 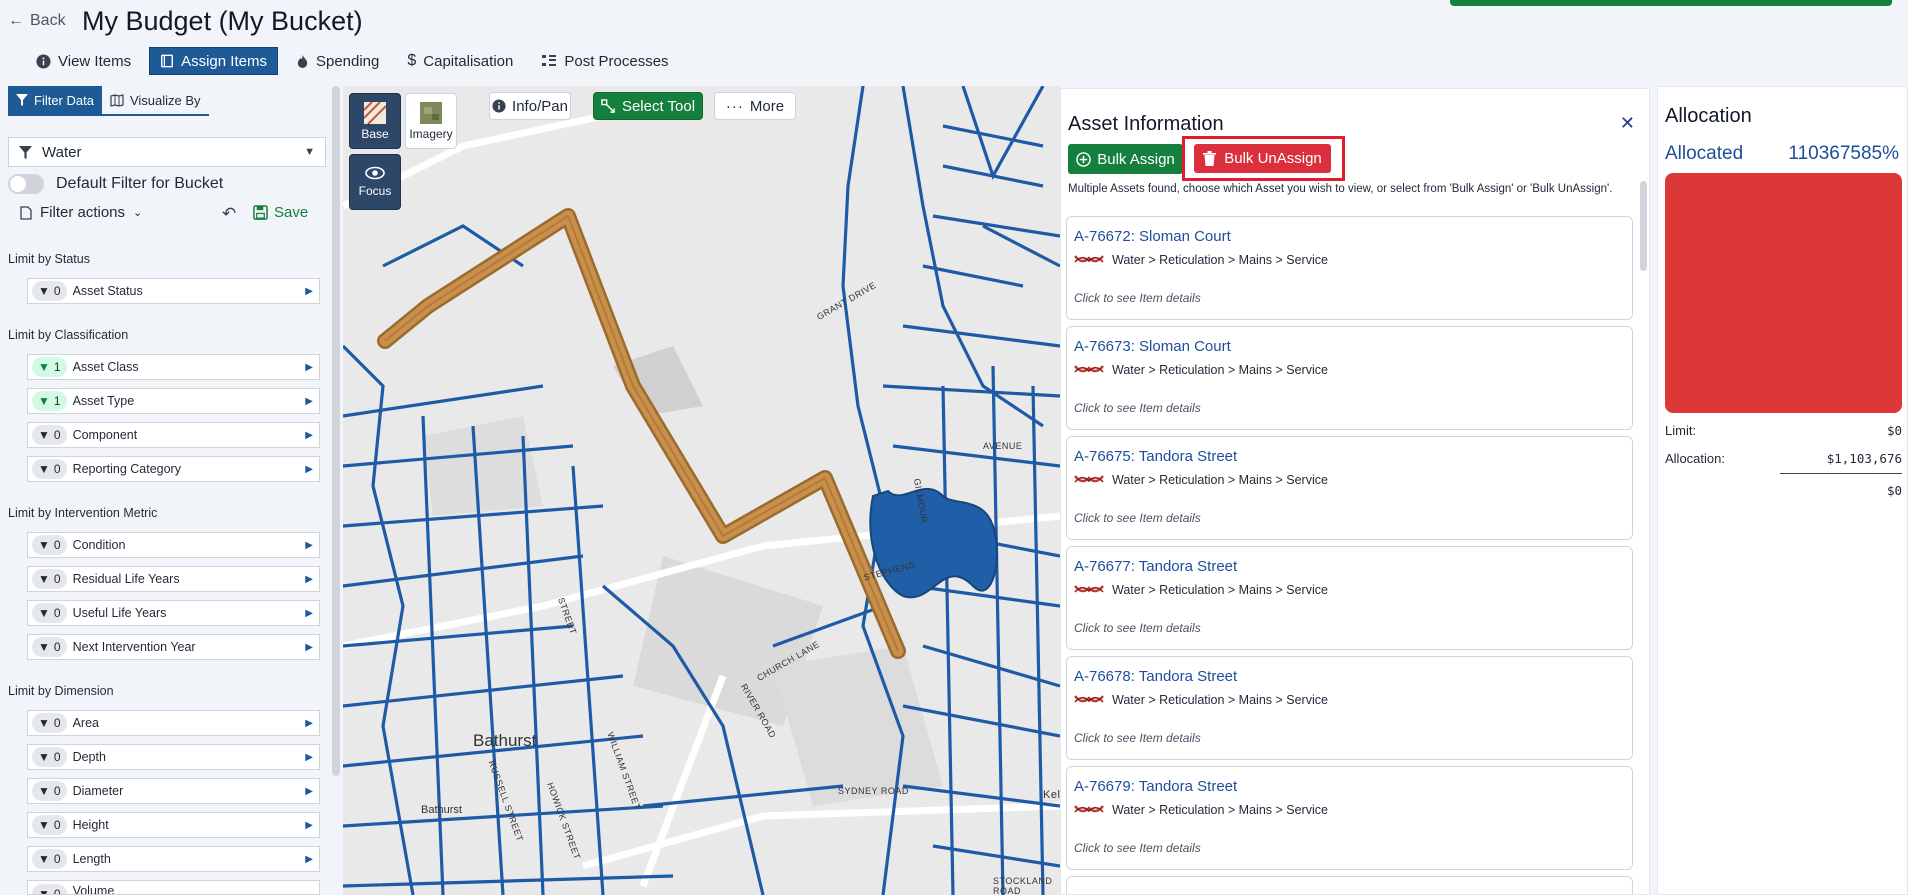 What do you see at coordinates (1003, 446) in the screenshot?
I see `map-label-avenue: AVENUE` at bounding box center [1003, 446].